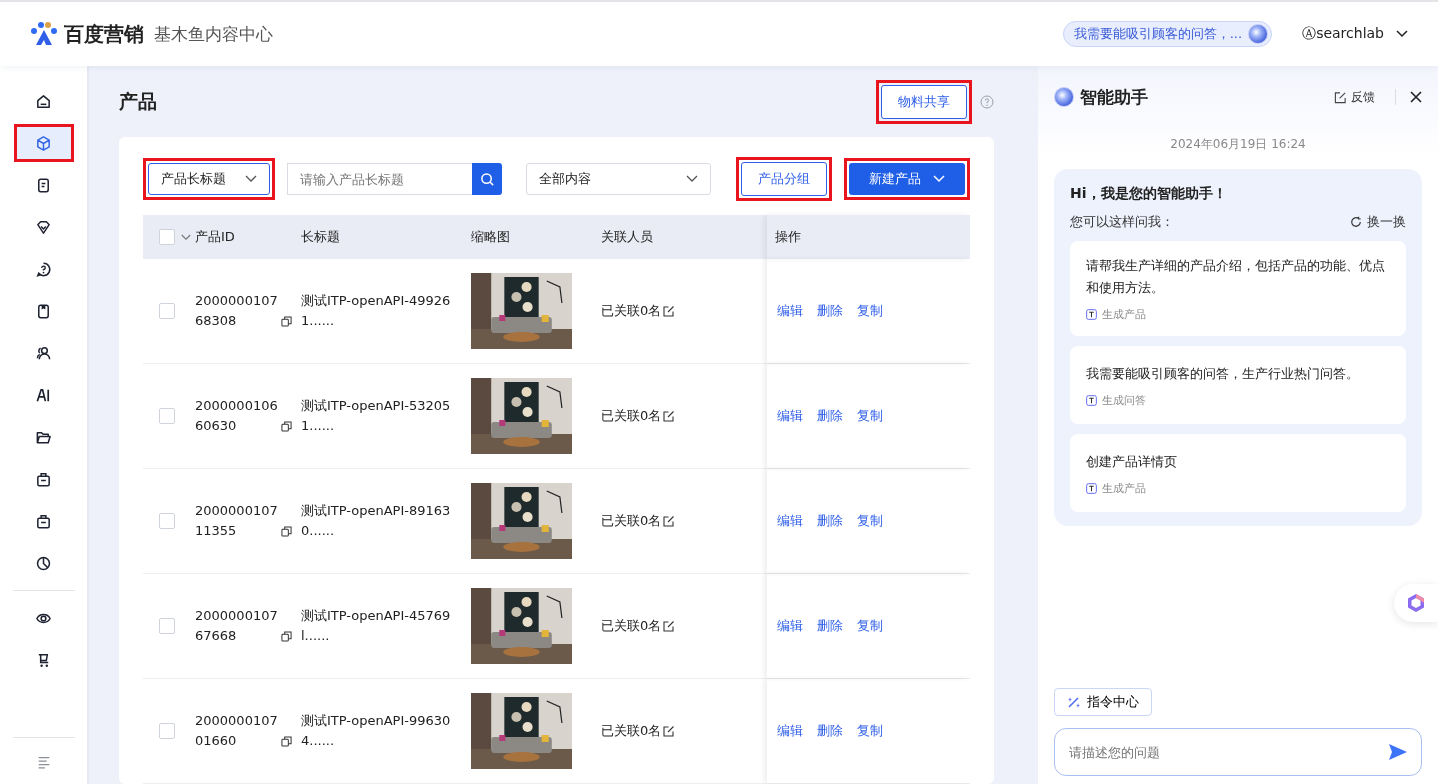 The height and width of the screenshot is (784, 1438). Describe the element at coordinates (1238, 144) in the screenshot. I see `timestamp: 2024年06月19日 16:24` at that location.